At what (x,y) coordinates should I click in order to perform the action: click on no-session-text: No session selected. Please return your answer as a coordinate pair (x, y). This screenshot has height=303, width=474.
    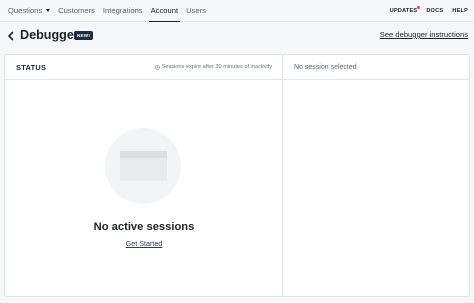
    Looking at the image, I should click on (325, 67).